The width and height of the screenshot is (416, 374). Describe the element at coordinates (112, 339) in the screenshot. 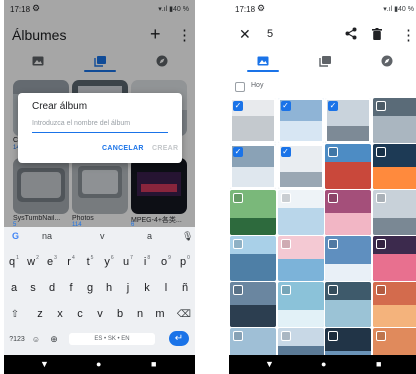

I see `space-bar: ES • SK • EN` at that location.